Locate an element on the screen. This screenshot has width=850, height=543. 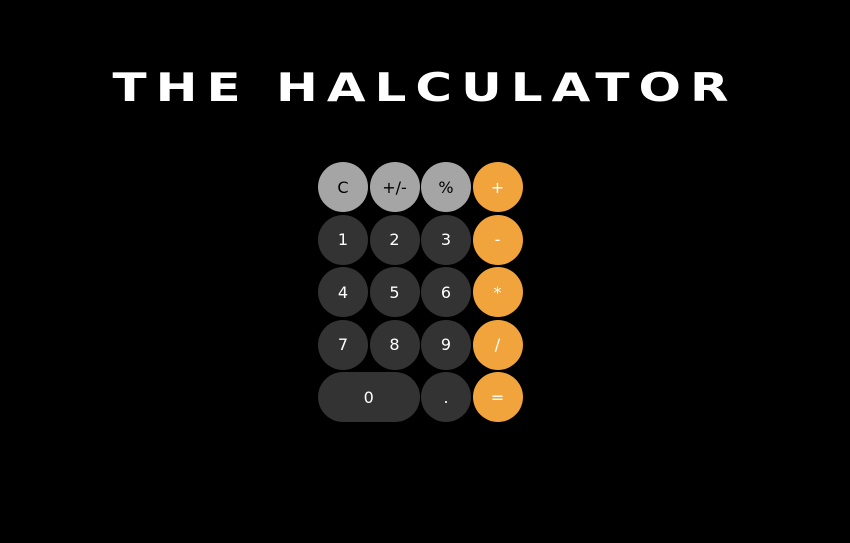
clear-button: C is located at coordinates (343, 187).